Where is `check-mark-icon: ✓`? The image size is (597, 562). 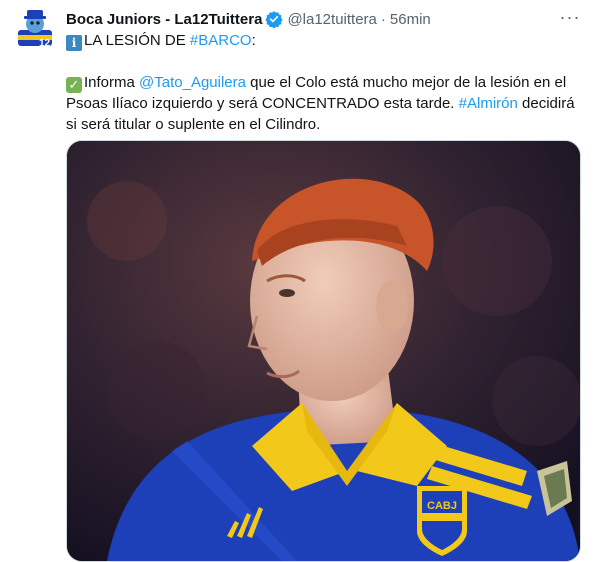
check-mark-icon: ✓ is located at coordinates (74, 85).